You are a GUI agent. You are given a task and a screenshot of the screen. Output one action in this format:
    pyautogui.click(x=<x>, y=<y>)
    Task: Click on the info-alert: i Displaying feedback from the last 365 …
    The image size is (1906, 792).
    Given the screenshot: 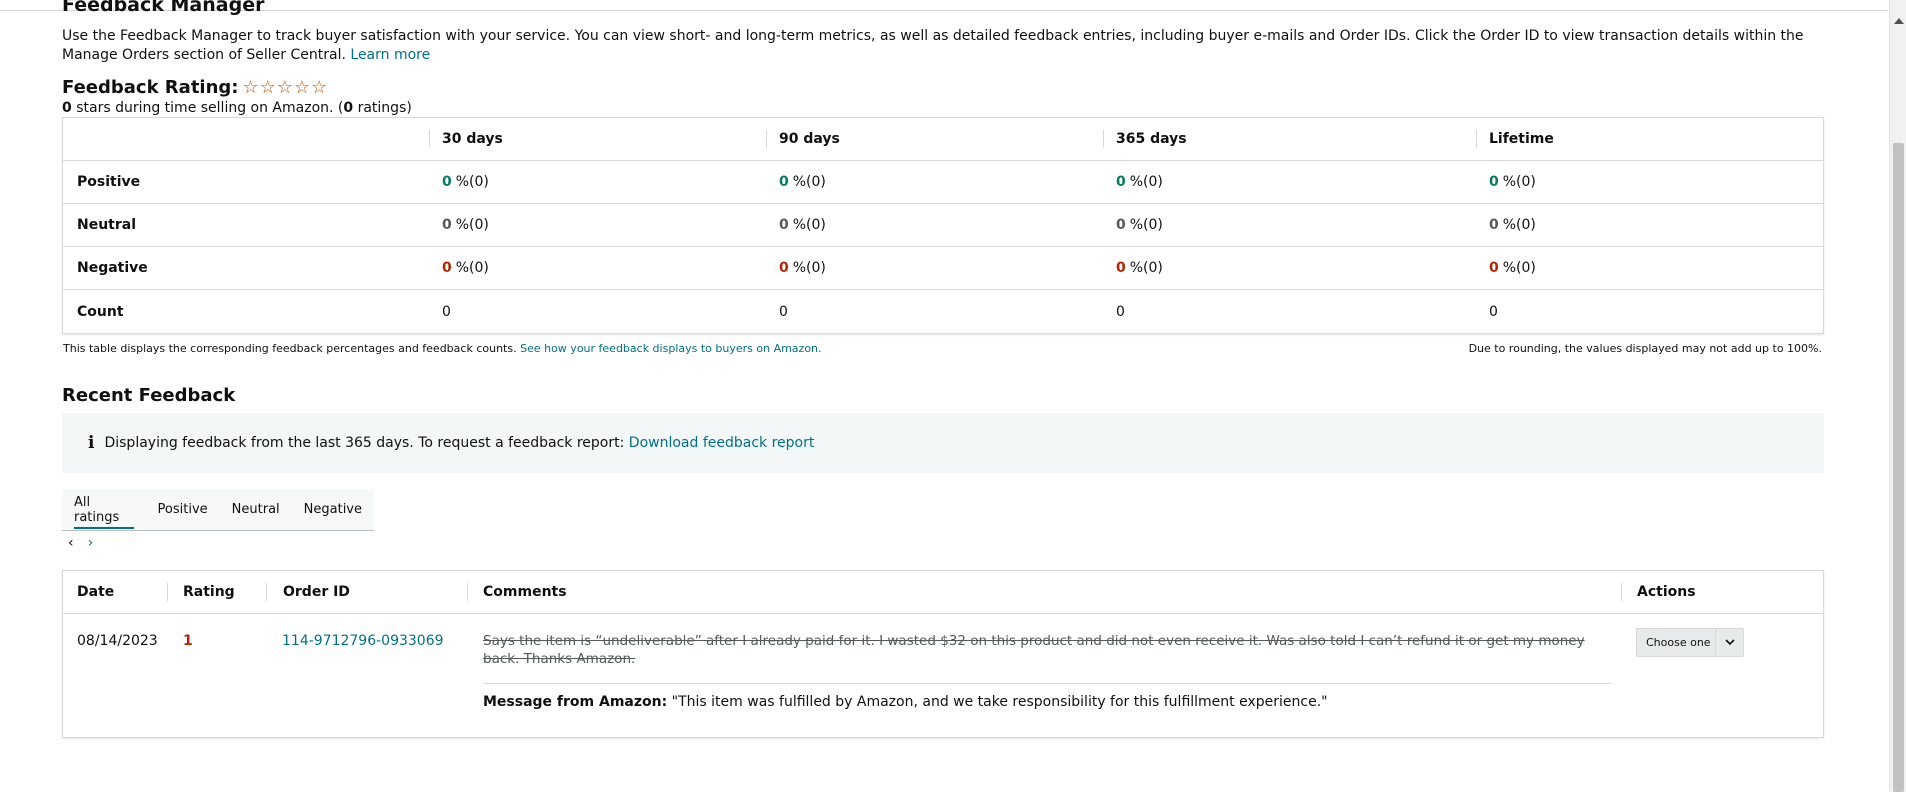 What is the action you would take?
    pyautogui.click(x=943, y=443)
    